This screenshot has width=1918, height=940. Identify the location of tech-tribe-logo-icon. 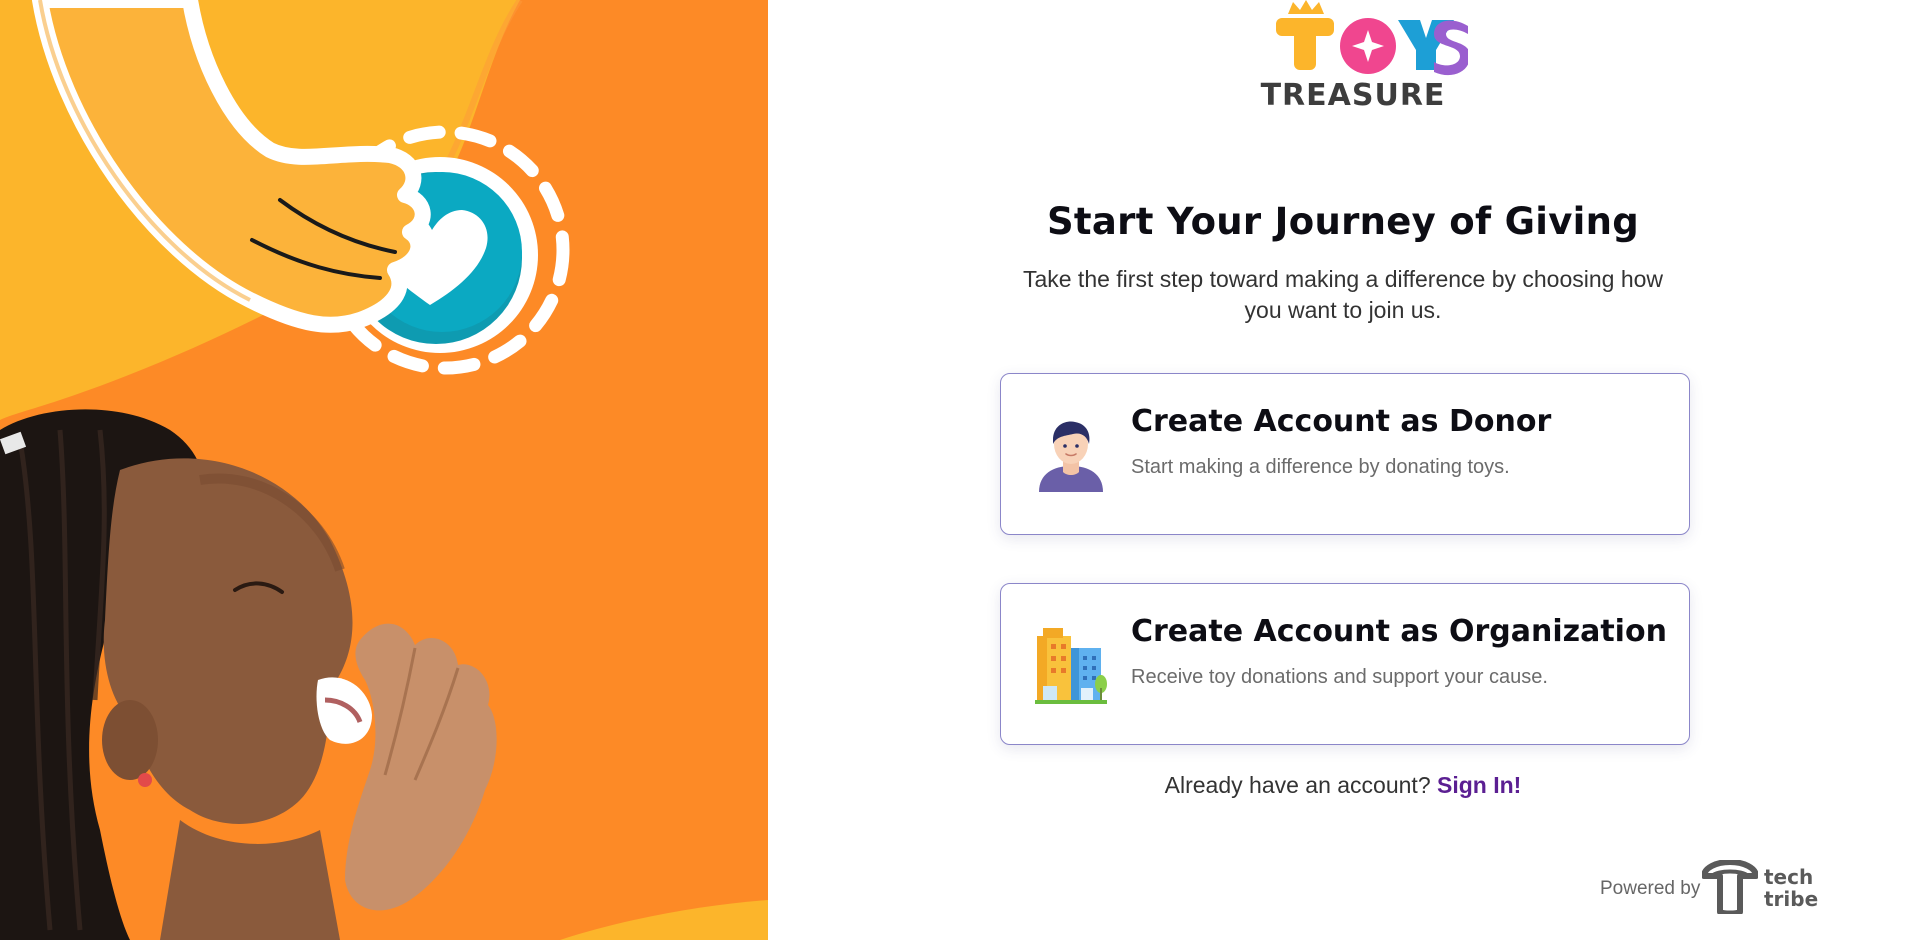
(1730, 888).